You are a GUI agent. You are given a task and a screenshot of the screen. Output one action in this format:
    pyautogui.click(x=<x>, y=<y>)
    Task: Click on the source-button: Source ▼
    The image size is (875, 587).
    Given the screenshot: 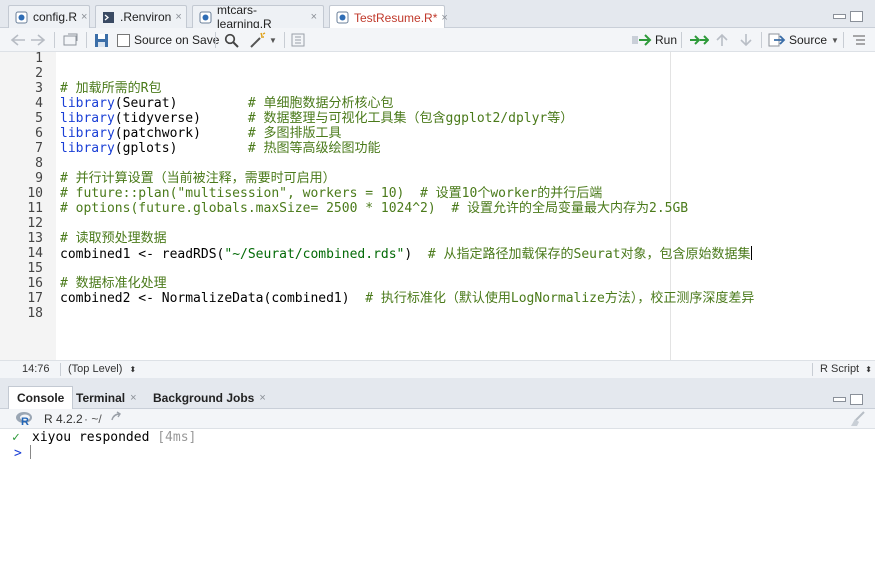 What is the action you would take?
    pyautogui.click(x=803, y=40)
    